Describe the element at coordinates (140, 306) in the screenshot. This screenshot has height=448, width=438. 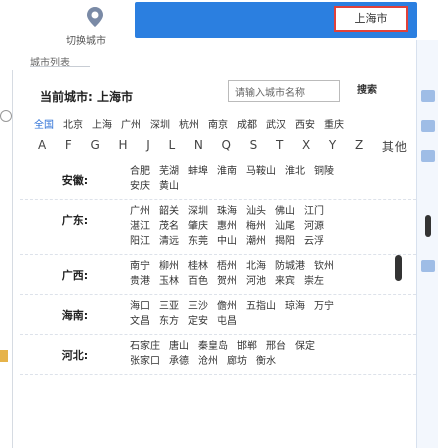
I see `city-link: 海口` at that location.